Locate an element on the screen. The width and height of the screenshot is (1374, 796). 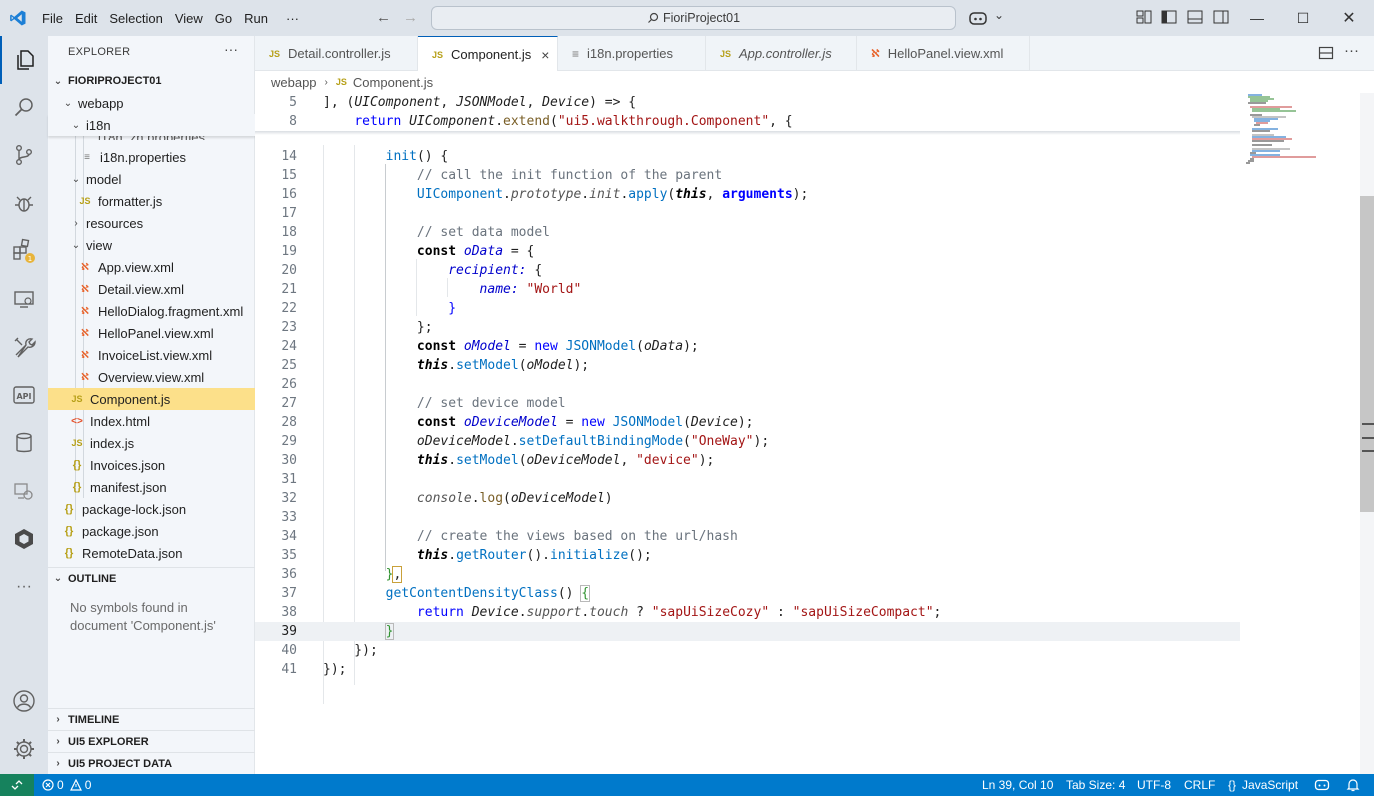
search-icon is located at coordinates (24, 107).